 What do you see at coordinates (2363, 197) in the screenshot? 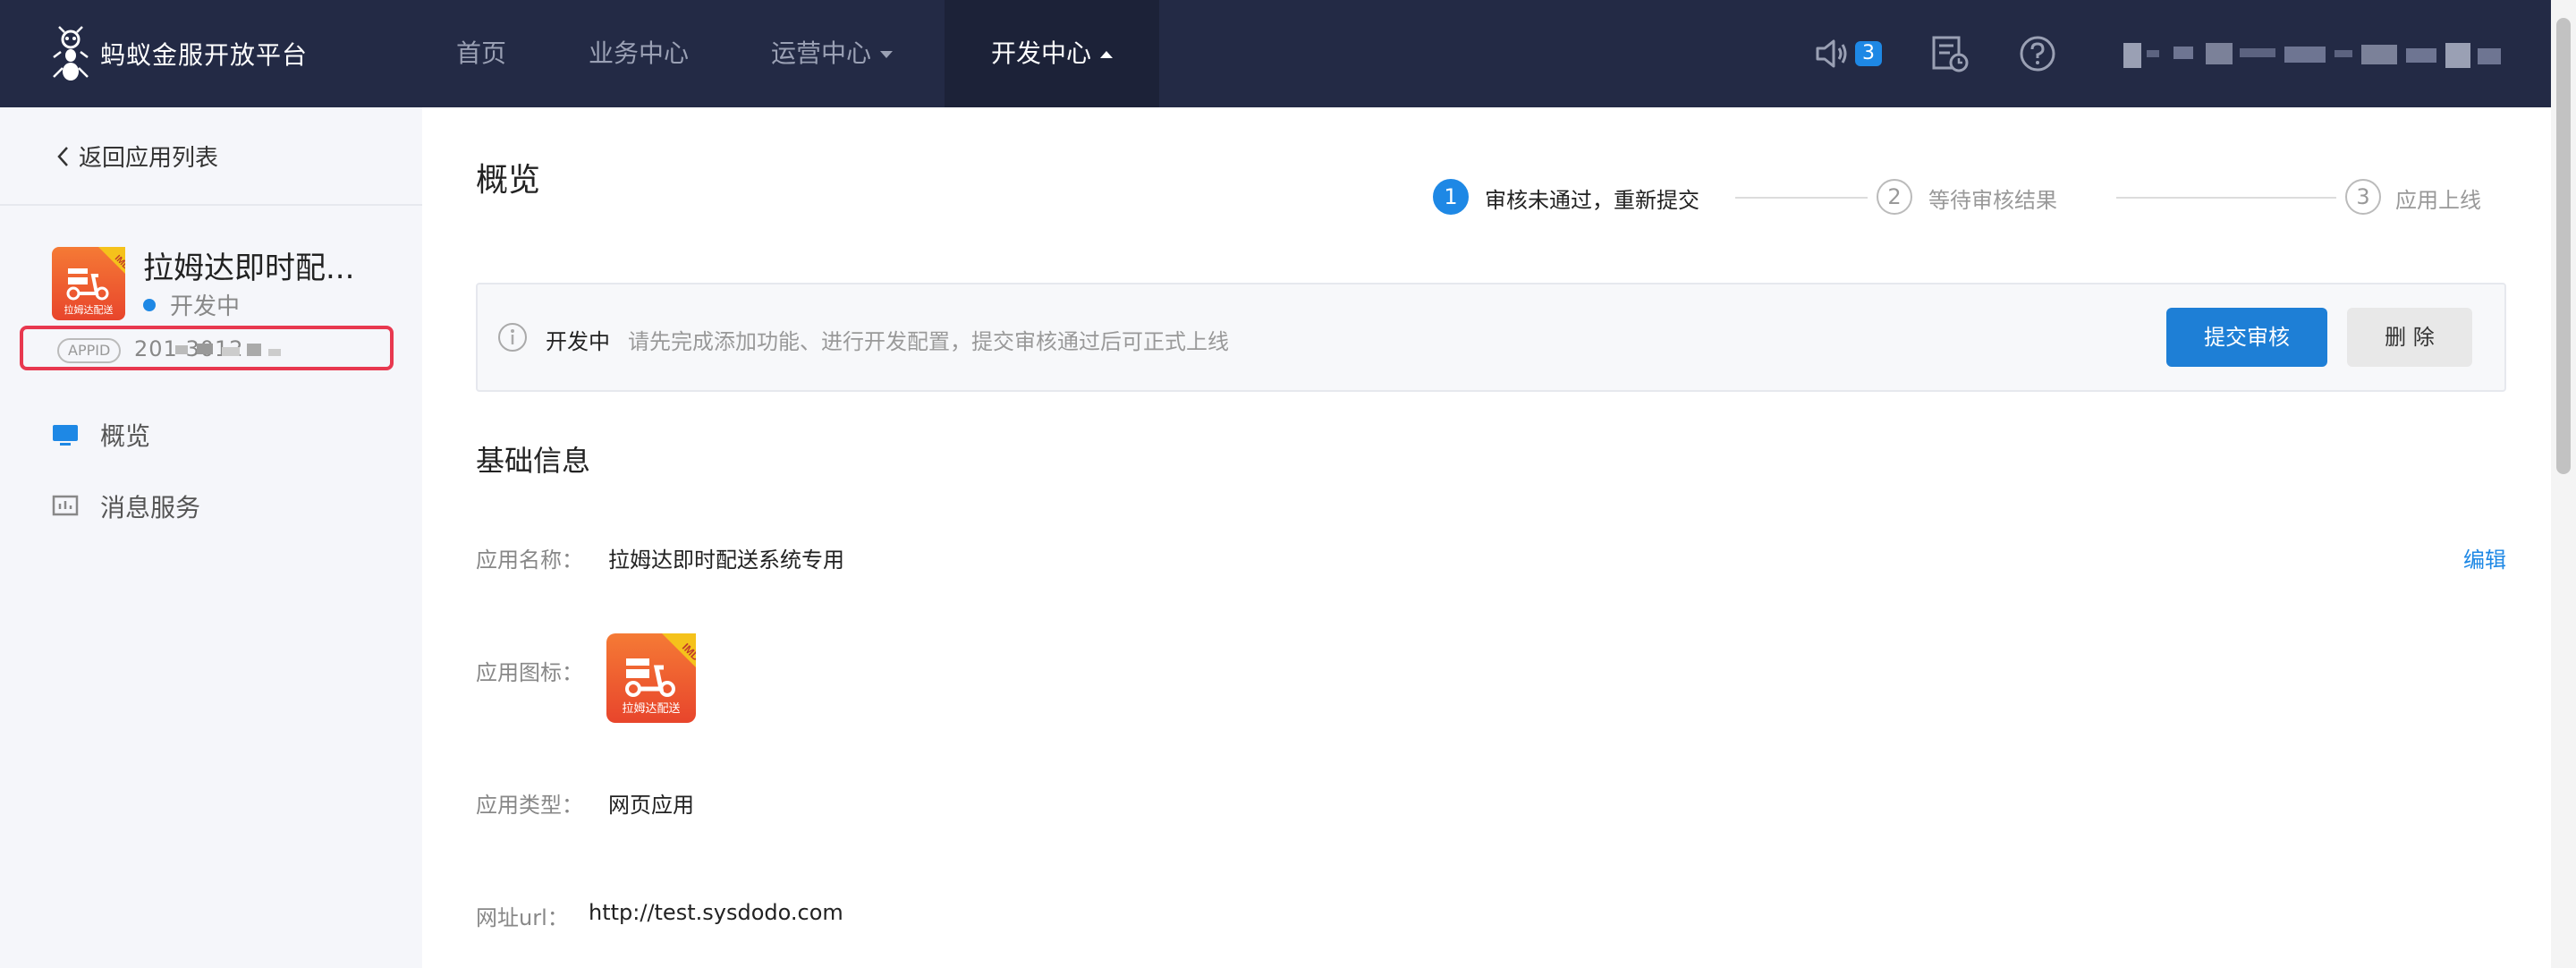
I see `step-3-number: 3` at bounding box center [2363, 197].